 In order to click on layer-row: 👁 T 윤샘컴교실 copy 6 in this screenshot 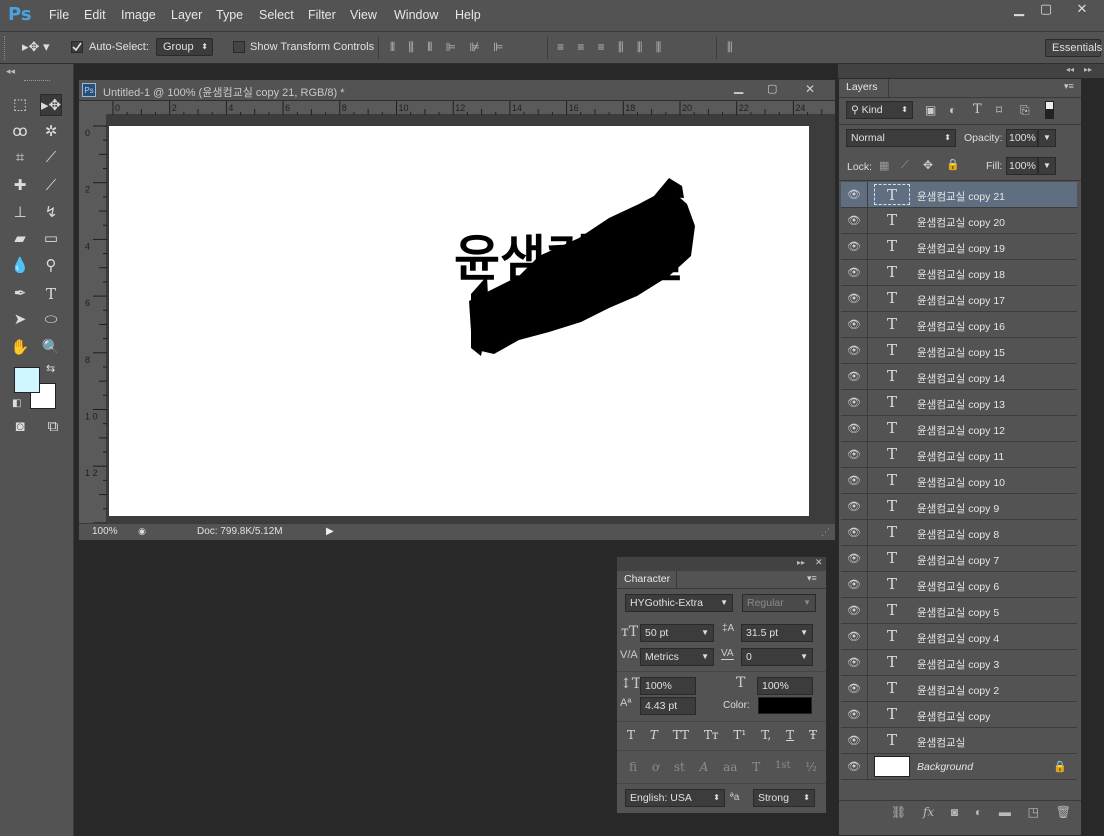, I will do `click(959, 585)`.